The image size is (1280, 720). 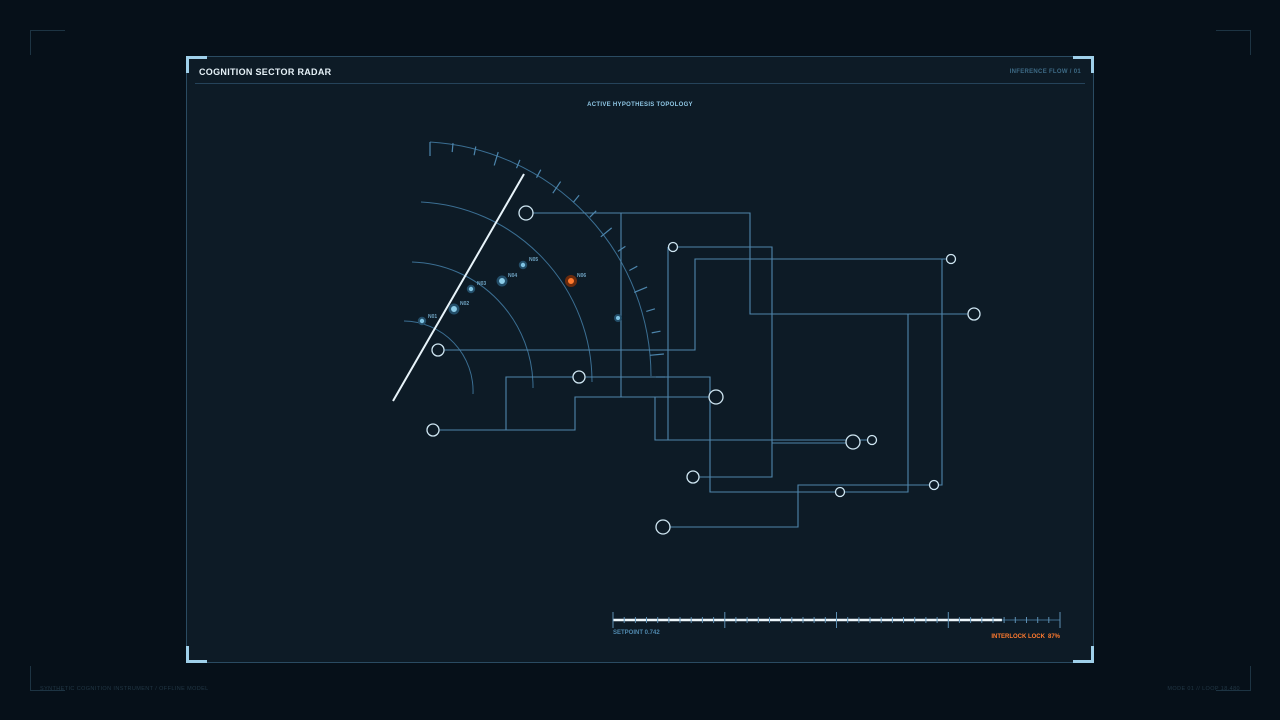 I want to click on setpoint-gauge: SETPOINT 0.742 INTERLOCK LOCK 87%, so click(x=836, y=626).